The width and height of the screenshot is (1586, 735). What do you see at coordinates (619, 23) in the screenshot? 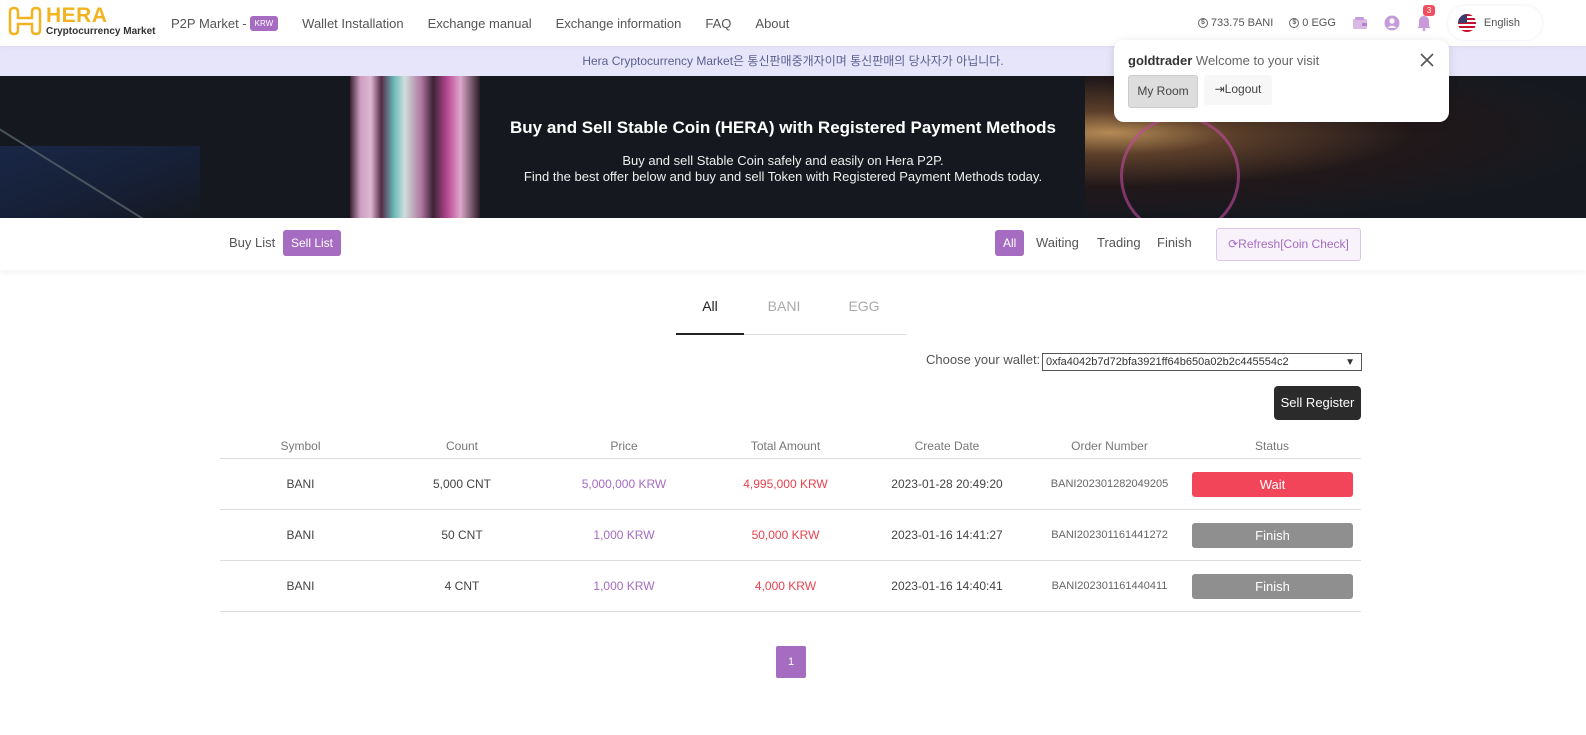
I see `nav-exchange-information: Exchange information` at bounding box center [619, 23].